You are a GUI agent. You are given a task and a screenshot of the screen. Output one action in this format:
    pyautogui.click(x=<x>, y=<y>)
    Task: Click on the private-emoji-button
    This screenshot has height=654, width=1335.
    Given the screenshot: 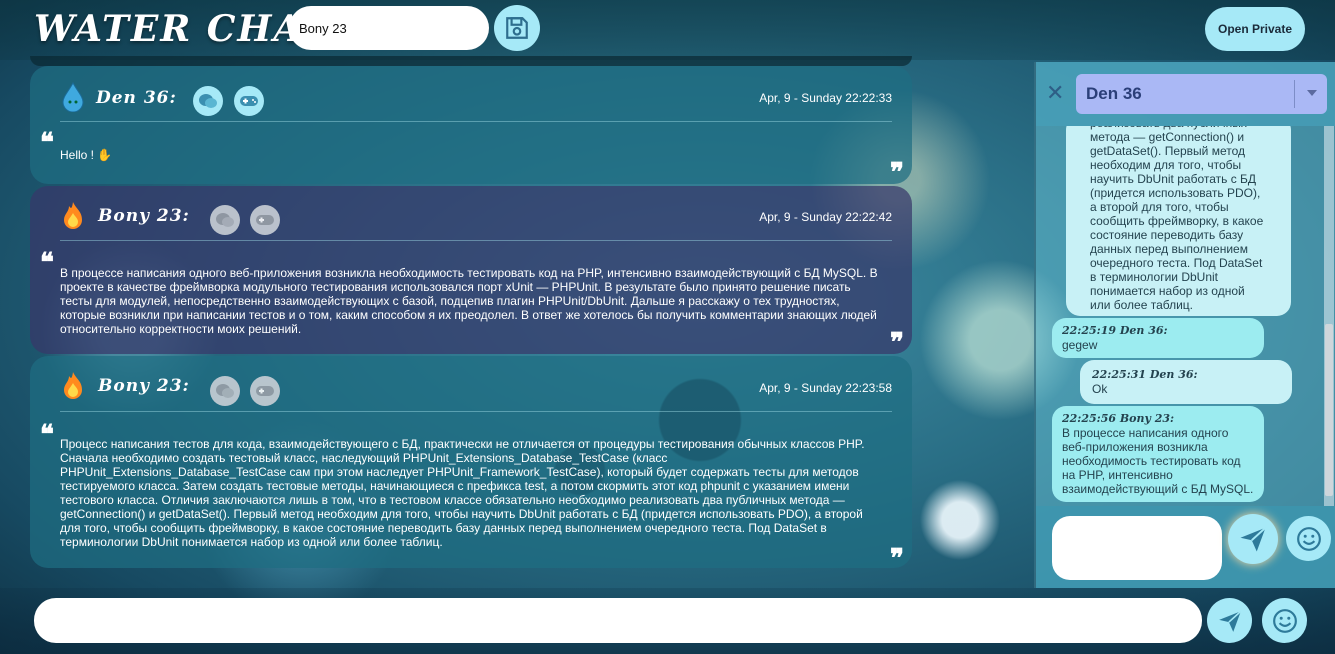 What is the action you would take?
    pyautogui.click(x=1308, y=538)
    